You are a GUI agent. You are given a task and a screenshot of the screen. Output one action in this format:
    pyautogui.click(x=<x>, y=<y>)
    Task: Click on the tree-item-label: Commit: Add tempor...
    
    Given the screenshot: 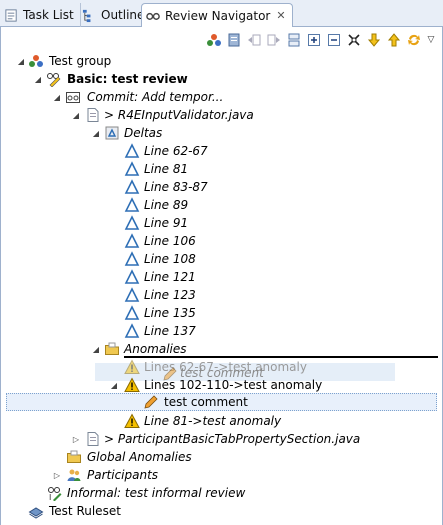 What is the action you would take?
    pyautogui.click(x=155, y=97)
    